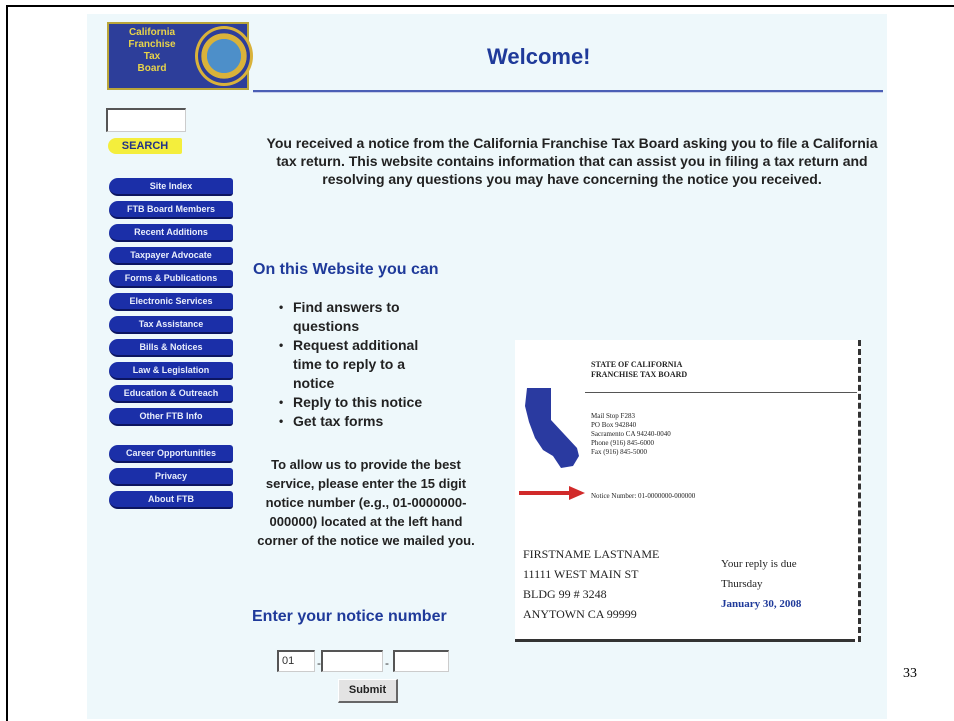 This screenshot has height=721, width=954. I want to click on title-divider, so click(568, 91).